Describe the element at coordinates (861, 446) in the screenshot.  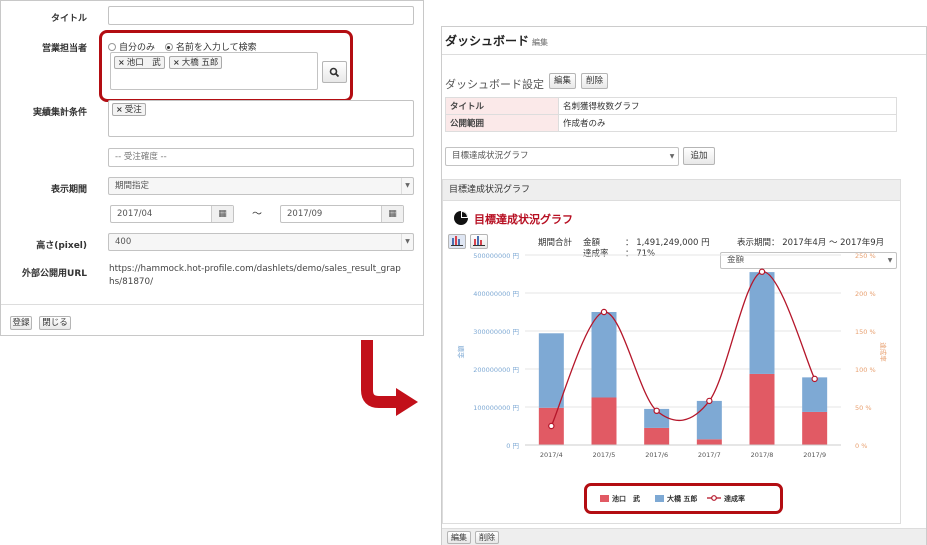
I see `y-right-tick-label: 0 %` at that location.